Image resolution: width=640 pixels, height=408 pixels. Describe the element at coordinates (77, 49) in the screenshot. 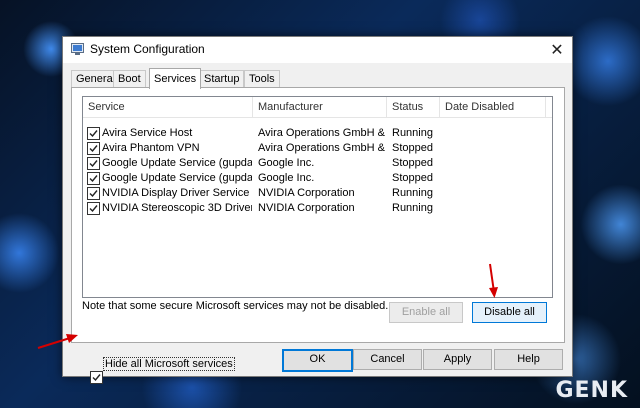

I see `system-config-icon` at that location.